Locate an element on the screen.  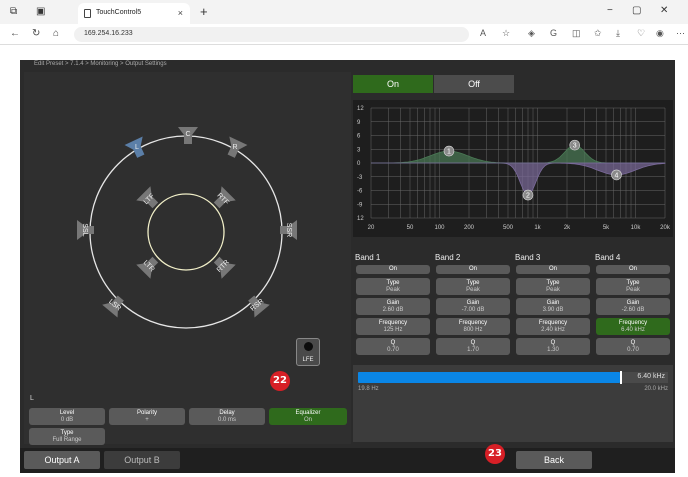
speaker-ltf: LTF is located at coordinates (149, 199).